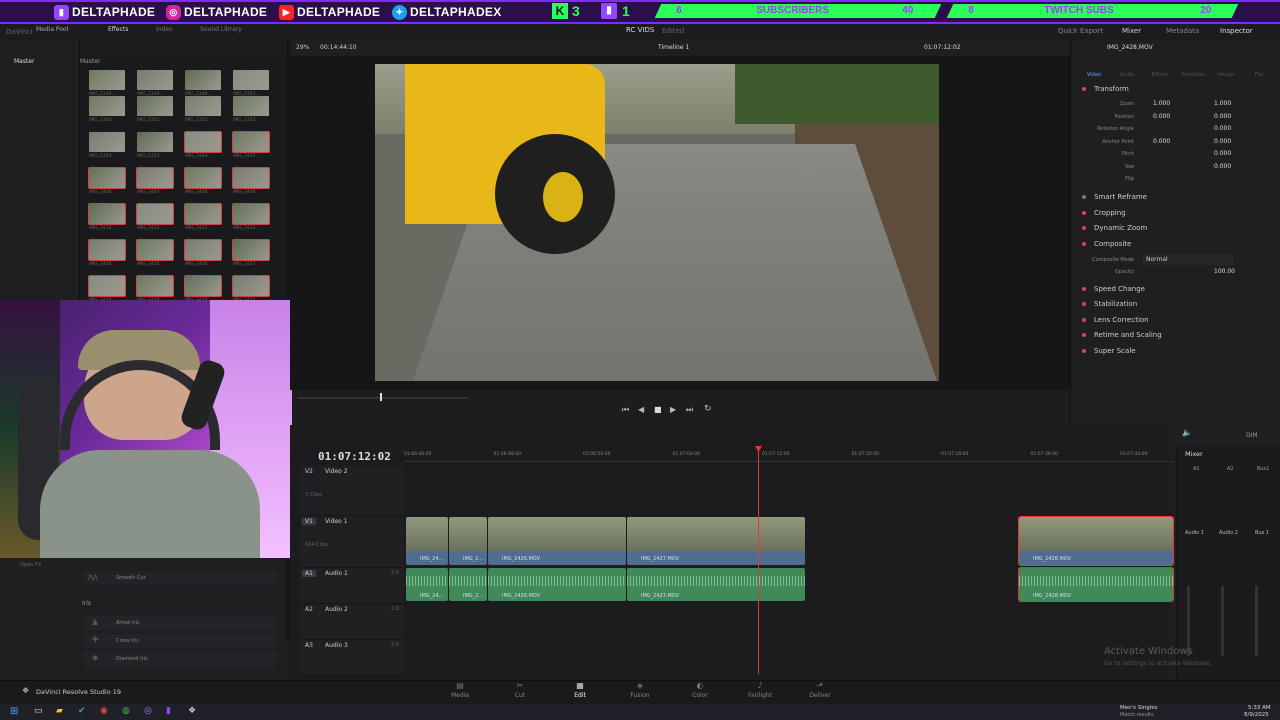 The image size is (1280, 720). What do you see at coordinates (1131, 31) in the screenshot?
I see `mixer-button: Mixer` at bounding box center [1131, 31].